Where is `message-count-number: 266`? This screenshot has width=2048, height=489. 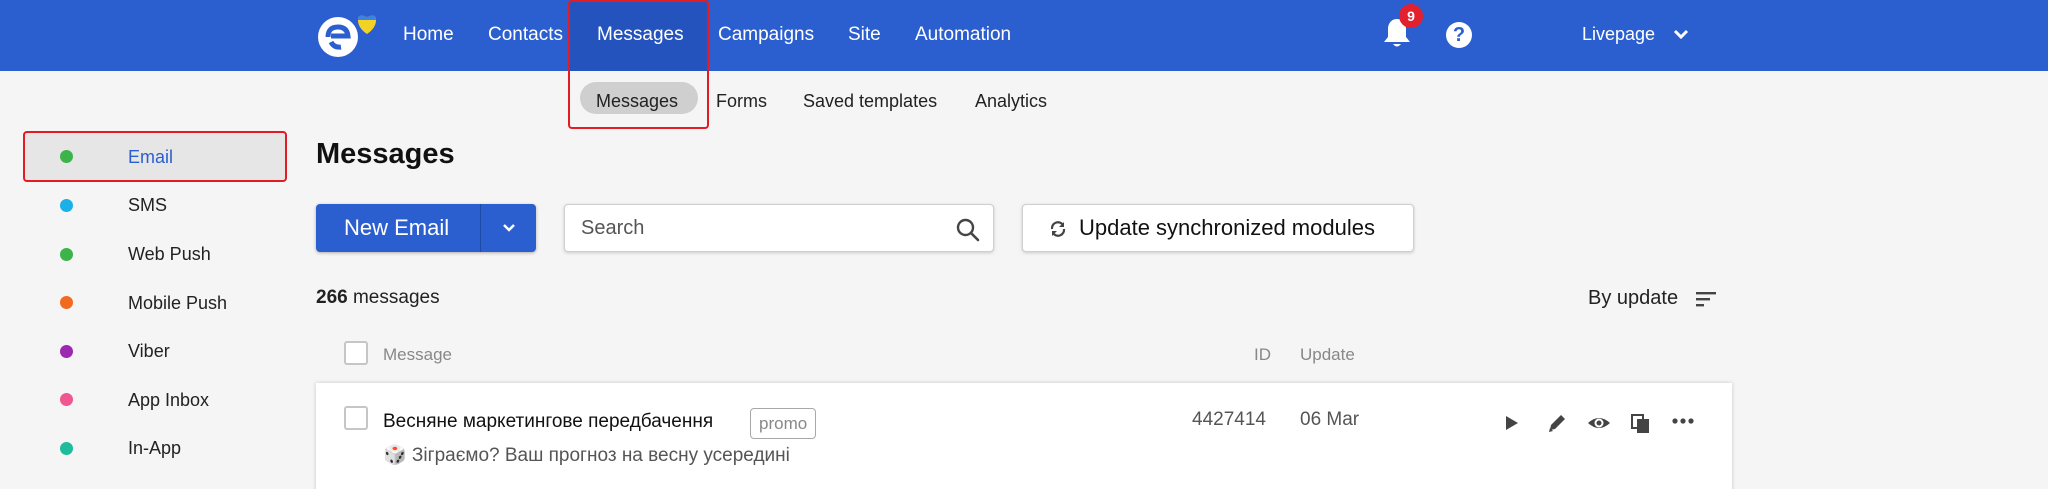 message-count-number: 266 is located at coordinates (332, 297).